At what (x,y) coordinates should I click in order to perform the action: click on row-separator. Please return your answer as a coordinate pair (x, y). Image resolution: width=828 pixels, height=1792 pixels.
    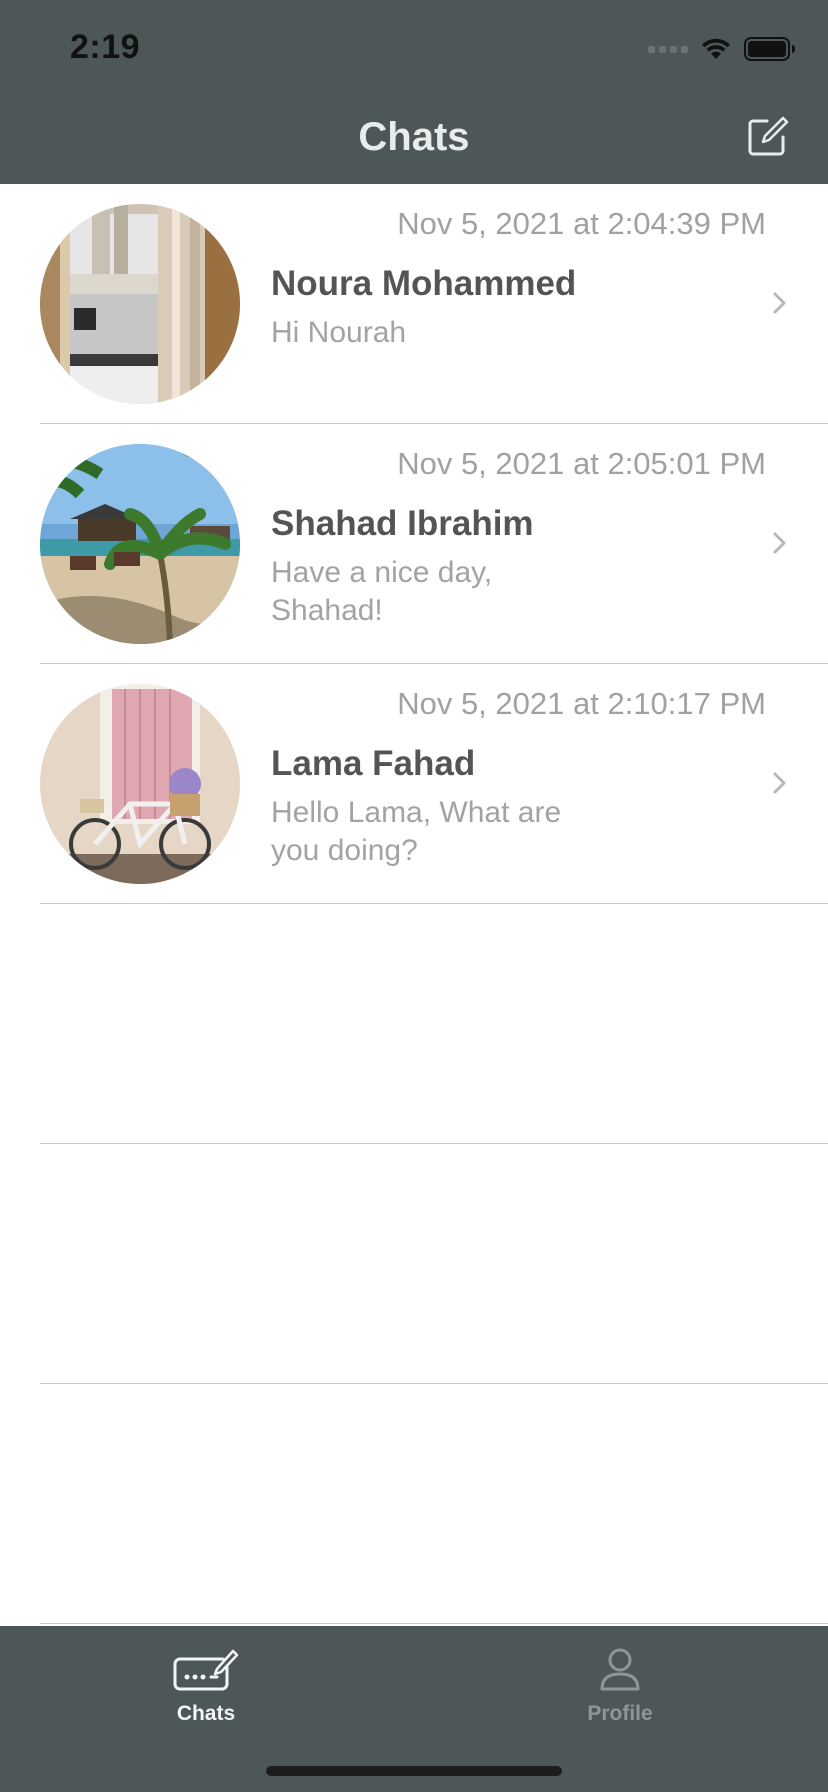
    Looking at the image, I should click on (434, 1623).